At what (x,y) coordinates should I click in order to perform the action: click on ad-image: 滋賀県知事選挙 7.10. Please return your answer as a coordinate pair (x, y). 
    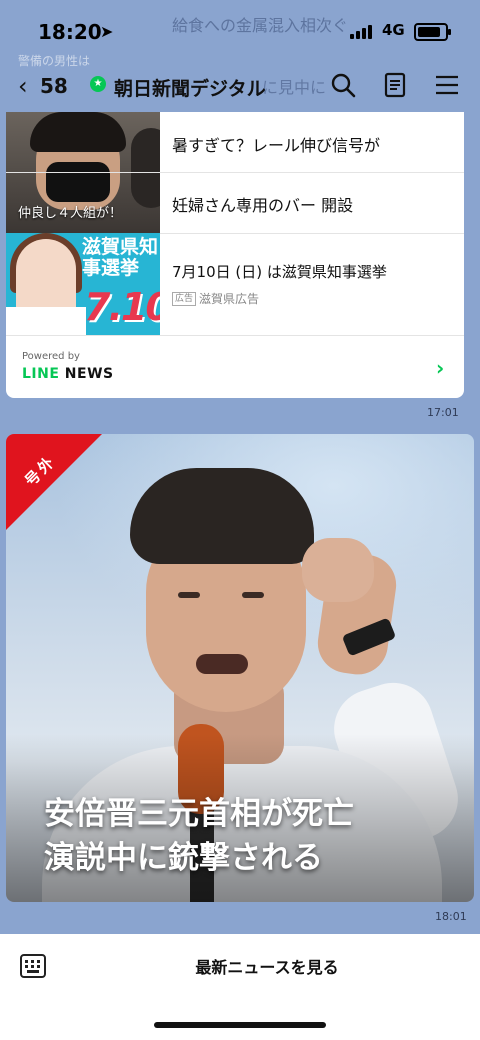
    Looking at the image, I should click on (83, 284).